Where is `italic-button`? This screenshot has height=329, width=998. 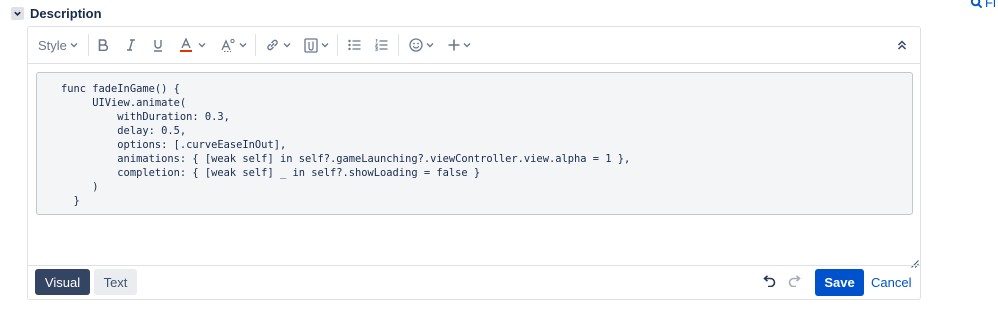 italic-button is located at coordinates (131, 45).